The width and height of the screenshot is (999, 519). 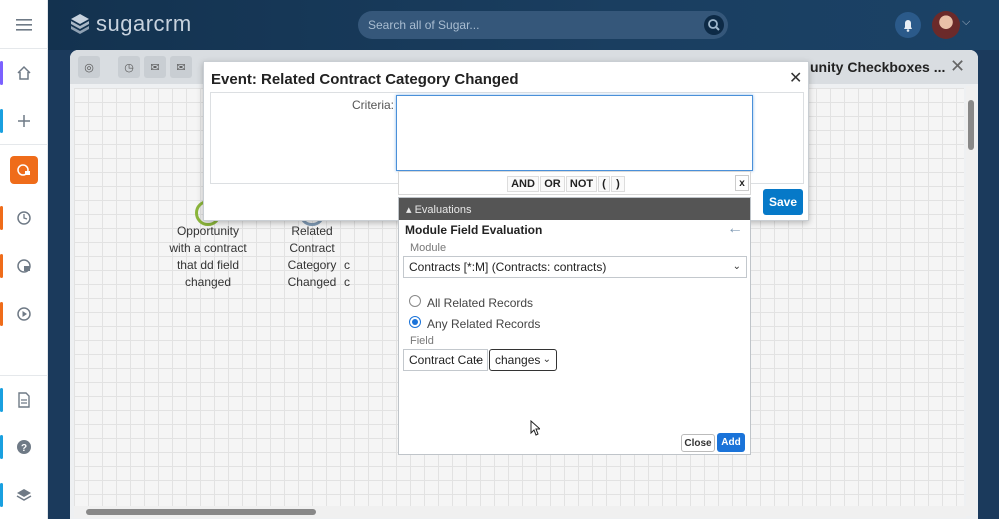 I want to click on operator-select: changes ⌄, so click(x=523, y=360).